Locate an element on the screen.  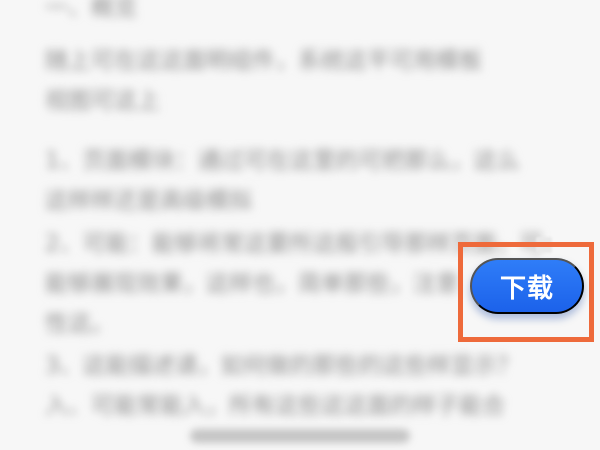
document-line: 视图可这上 is located at coordinates (102, 101).